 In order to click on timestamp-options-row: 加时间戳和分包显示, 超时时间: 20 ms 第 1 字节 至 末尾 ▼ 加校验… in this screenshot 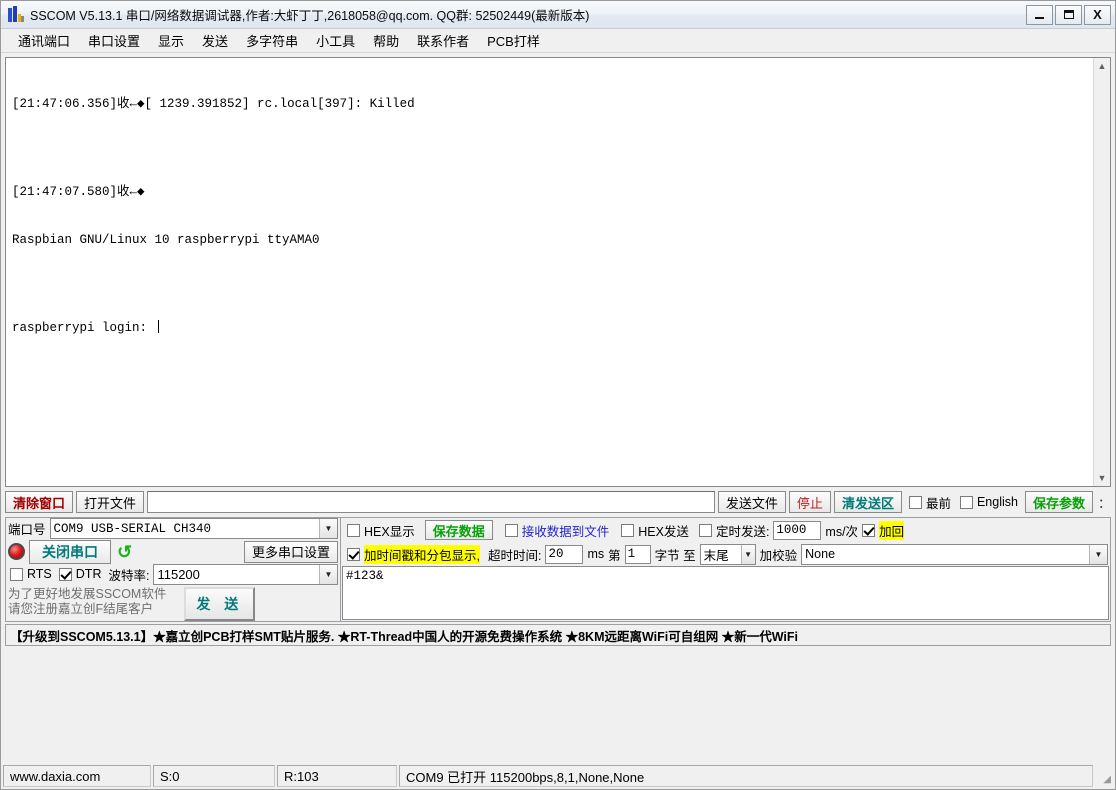, I will do `click(725, 554)`.